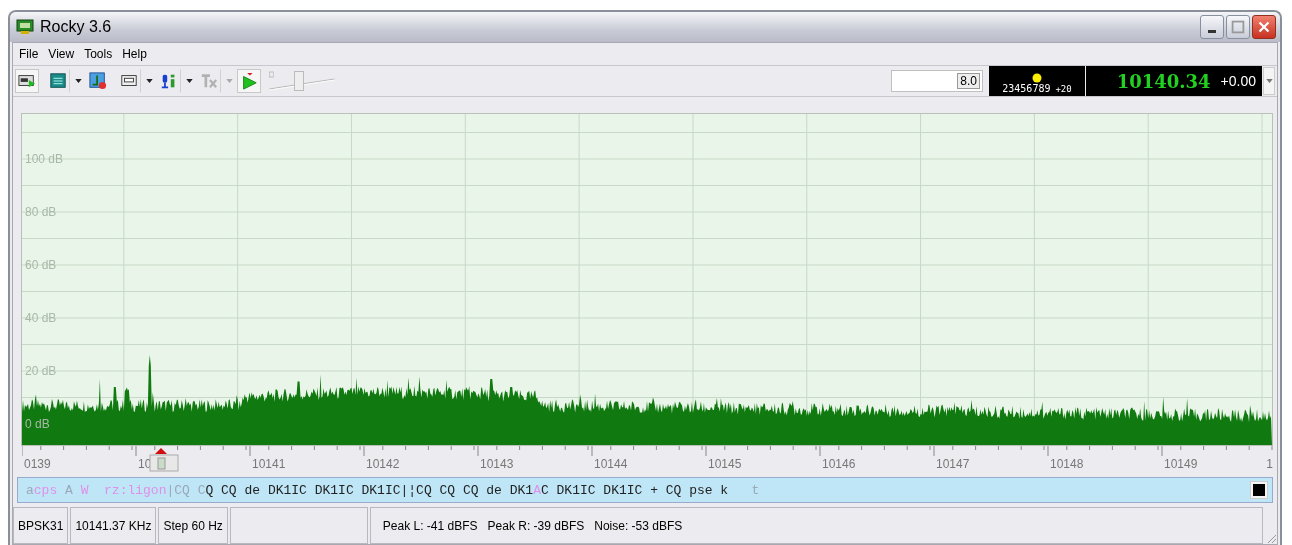 Image resolution: width=1292 pixels, height=545 pixels. I want to click on db-label: 20 dB, so click(41, 371).